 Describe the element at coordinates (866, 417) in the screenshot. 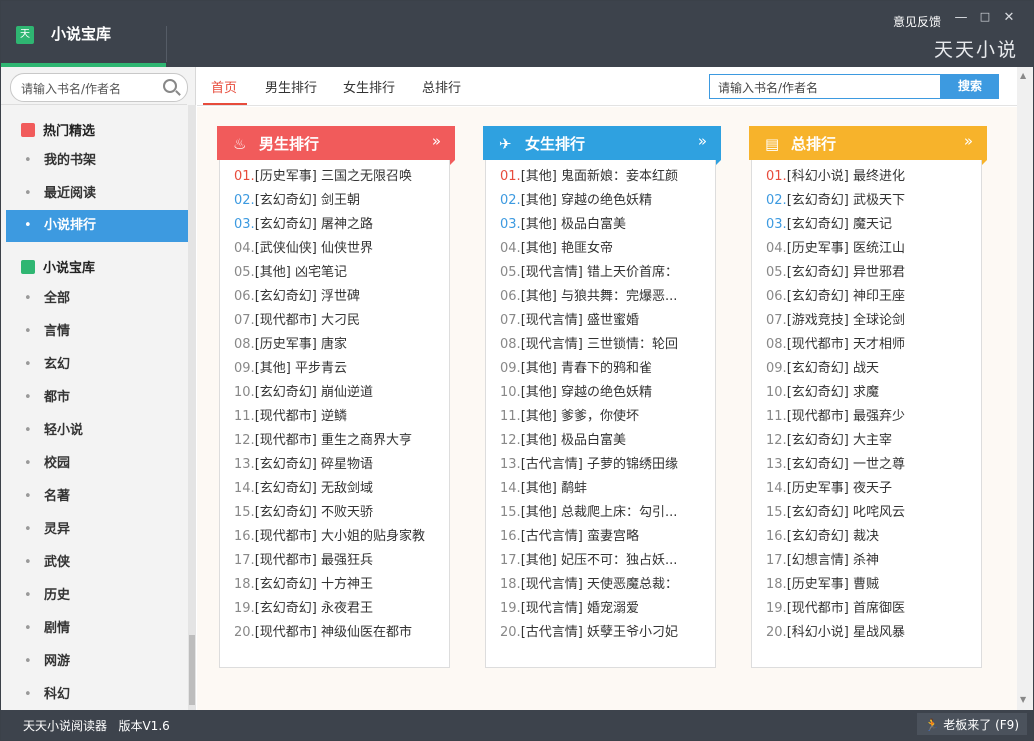

I see `ranking-row: 11.[现代都市] 最强弃少` at that location.